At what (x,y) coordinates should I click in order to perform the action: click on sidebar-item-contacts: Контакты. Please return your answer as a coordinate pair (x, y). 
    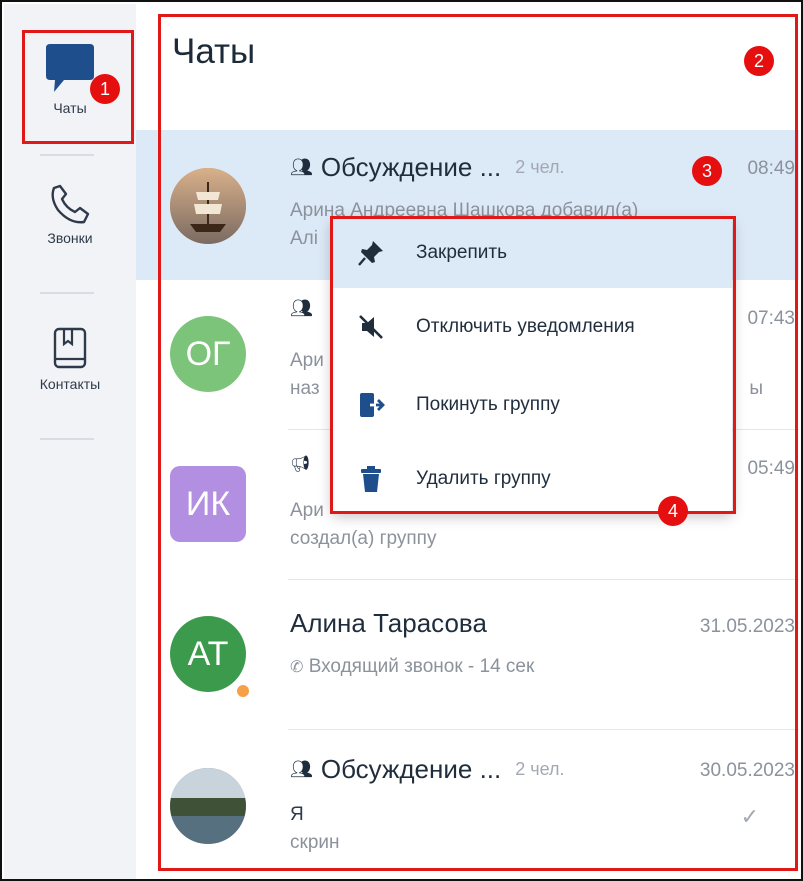
    Looking at the image, I should click on (70, 371).